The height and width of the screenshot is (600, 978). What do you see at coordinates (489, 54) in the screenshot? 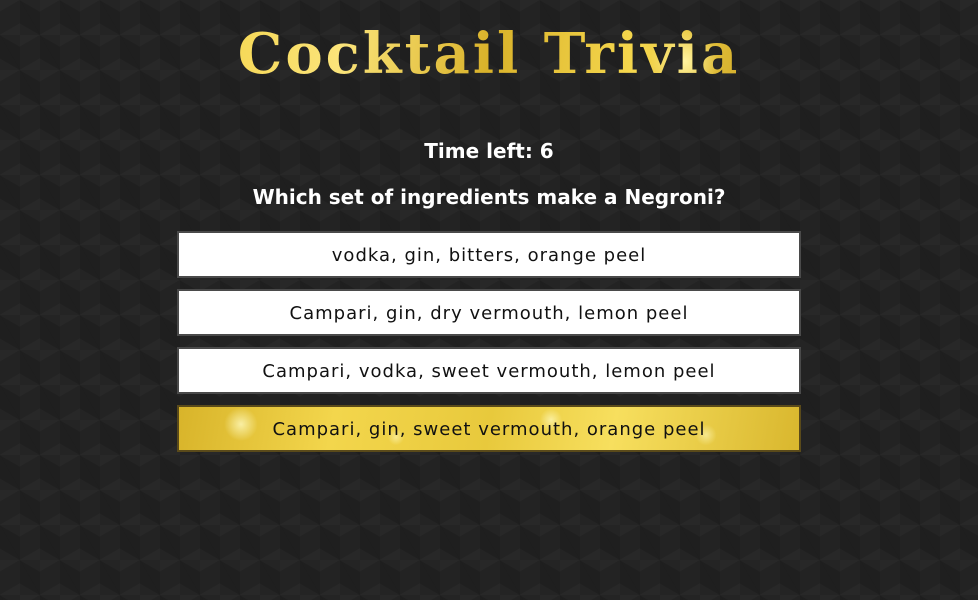
I see `page-title: Cocktail Trivia` at bounding box center [489, 54].